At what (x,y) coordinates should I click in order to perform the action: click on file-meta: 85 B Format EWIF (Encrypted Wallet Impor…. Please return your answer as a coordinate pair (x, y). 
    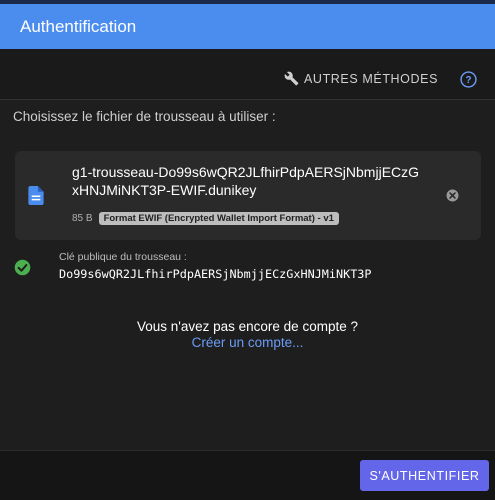
    Looking at the image, I should click on (205, 218).